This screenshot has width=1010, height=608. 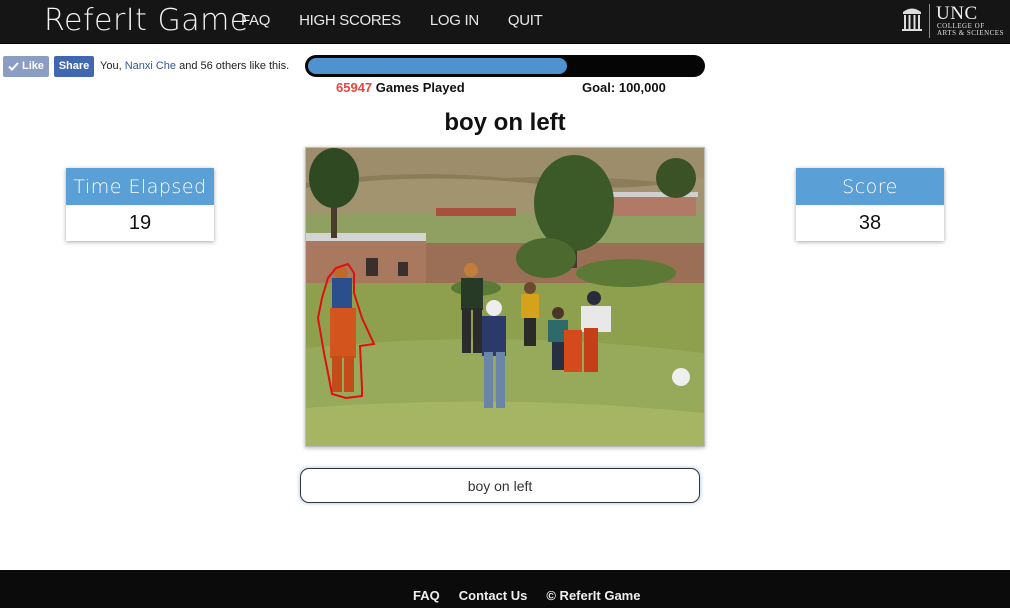 I want to click on footer: FAQ Contact Us © ReferIt Game, so click(x=505, y=589).